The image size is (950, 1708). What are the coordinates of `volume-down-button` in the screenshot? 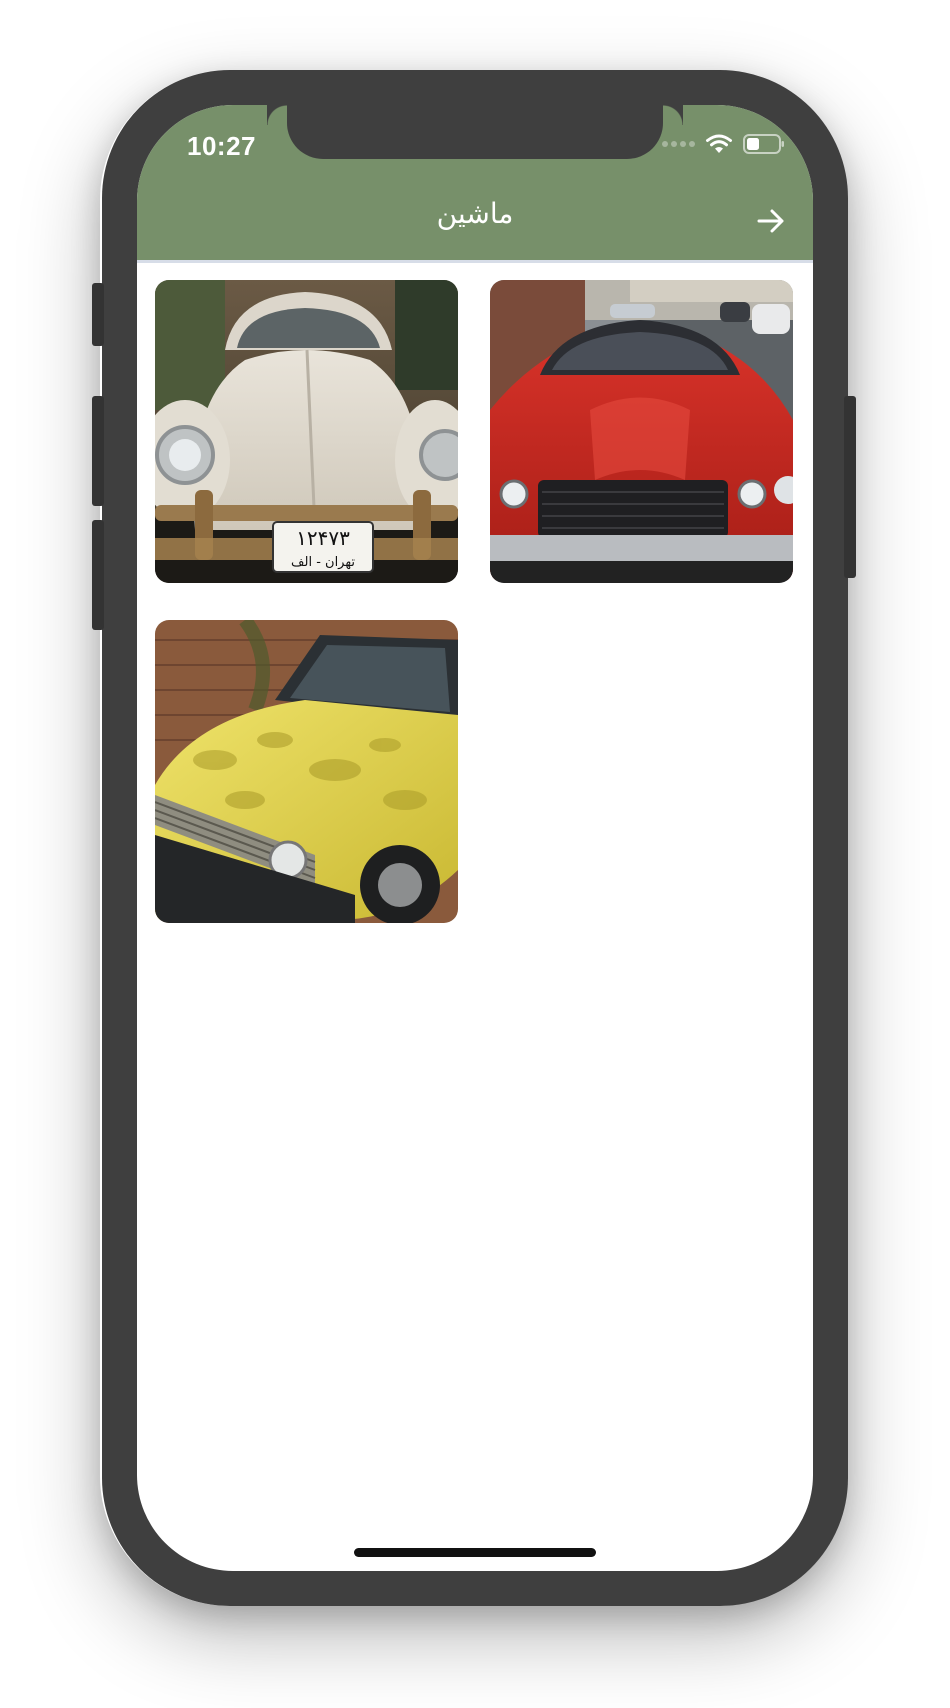 It's located at (98, 575).